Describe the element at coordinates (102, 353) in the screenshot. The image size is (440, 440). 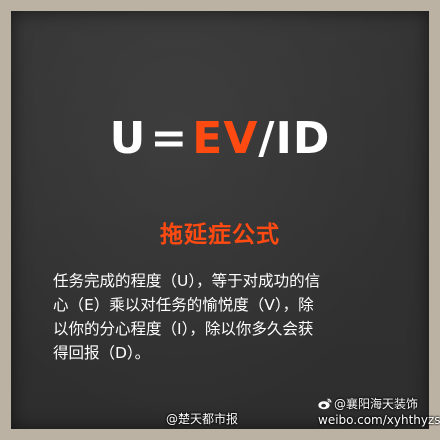
I see `body-line-4: 得回报（D）。` at that location.